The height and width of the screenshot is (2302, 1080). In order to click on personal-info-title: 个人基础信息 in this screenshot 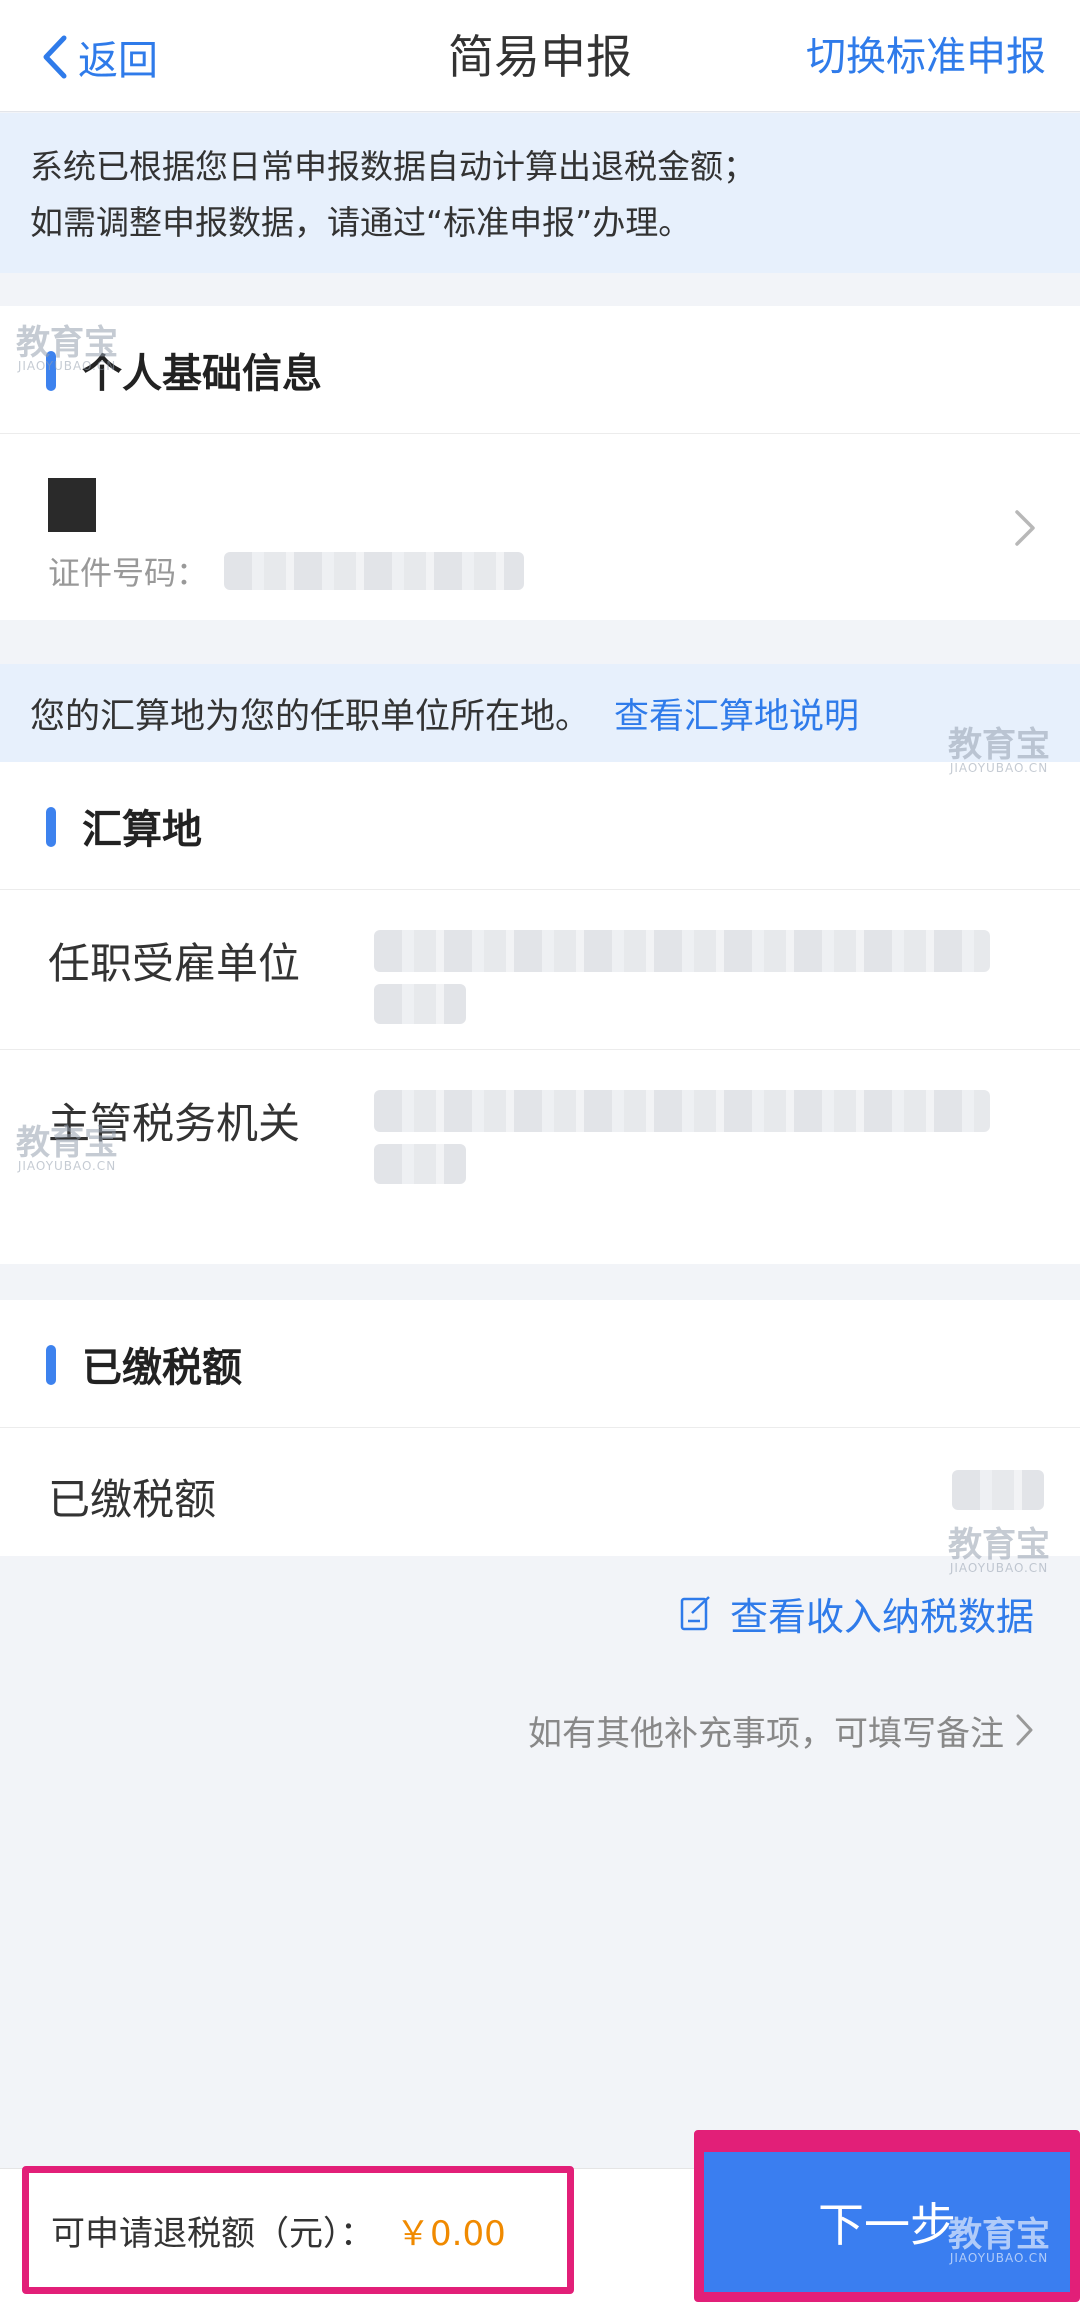, I will do `click(202, 373)`.